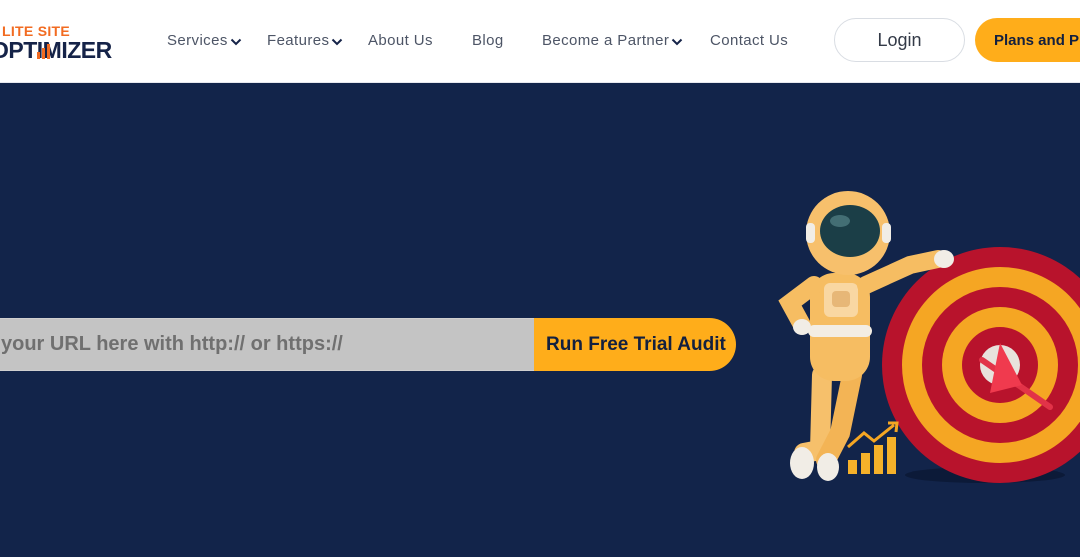 The width and height of the screenshot is (1080, 557). What do you see at coordinates (61, 45) in the screenshot?
I see `brand-logo: LITE SITE OPTIMIZER` at bounding box center [61, 45].